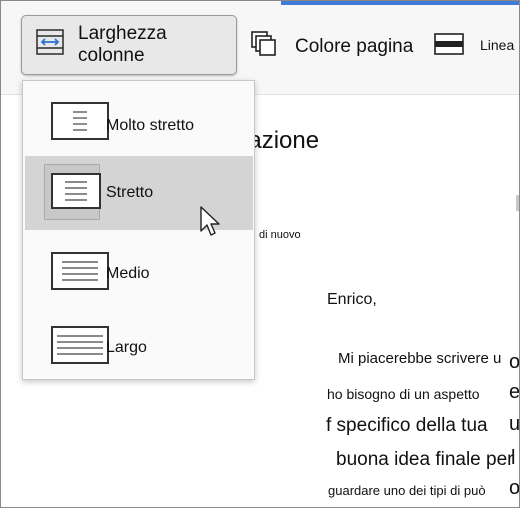  What do you see at coordinates (497, 45) in the screenshot?
I see `line-label: Linea` at bounding box center [497, 45].